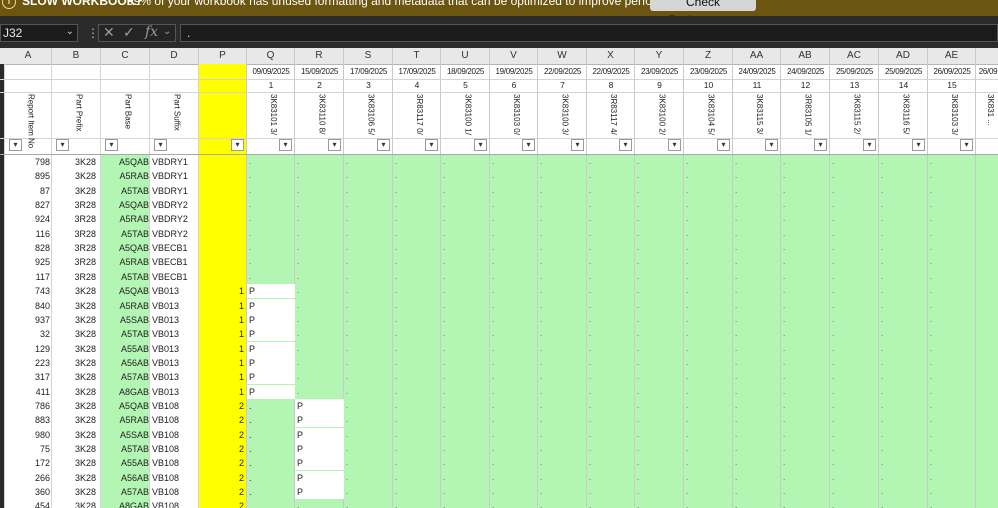 This screenshot has width=998, height=508. What do you see at coordinates (589, 33) in the screenshot?
I see `formula-input: .` at bounding box center [589, 33].